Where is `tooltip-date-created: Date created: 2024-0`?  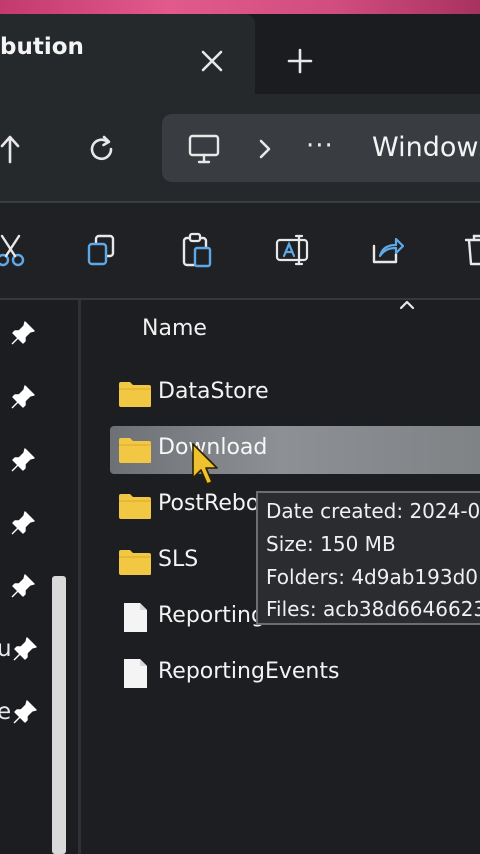
tooltip-date-created: Date created: 2024-0 is located at coordinates (373, 511).